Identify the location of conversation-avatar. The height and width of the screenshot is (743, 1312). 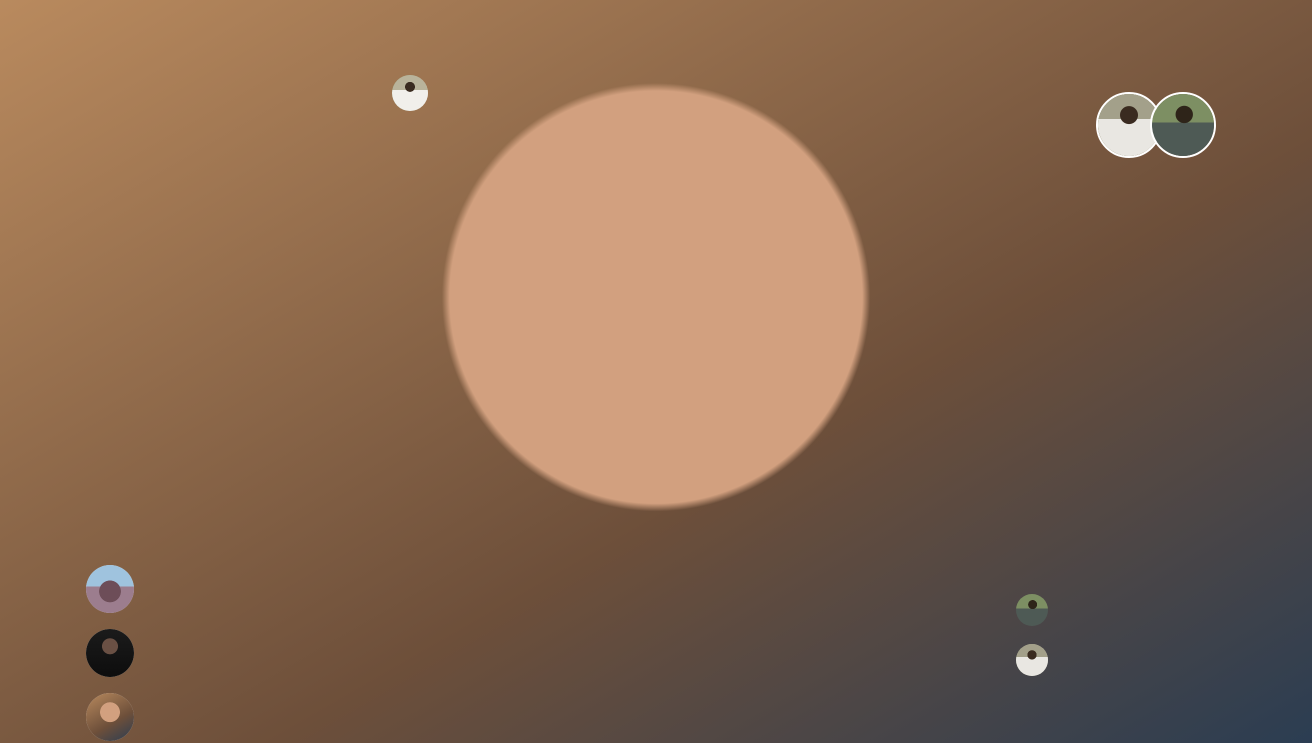
(410, 92).